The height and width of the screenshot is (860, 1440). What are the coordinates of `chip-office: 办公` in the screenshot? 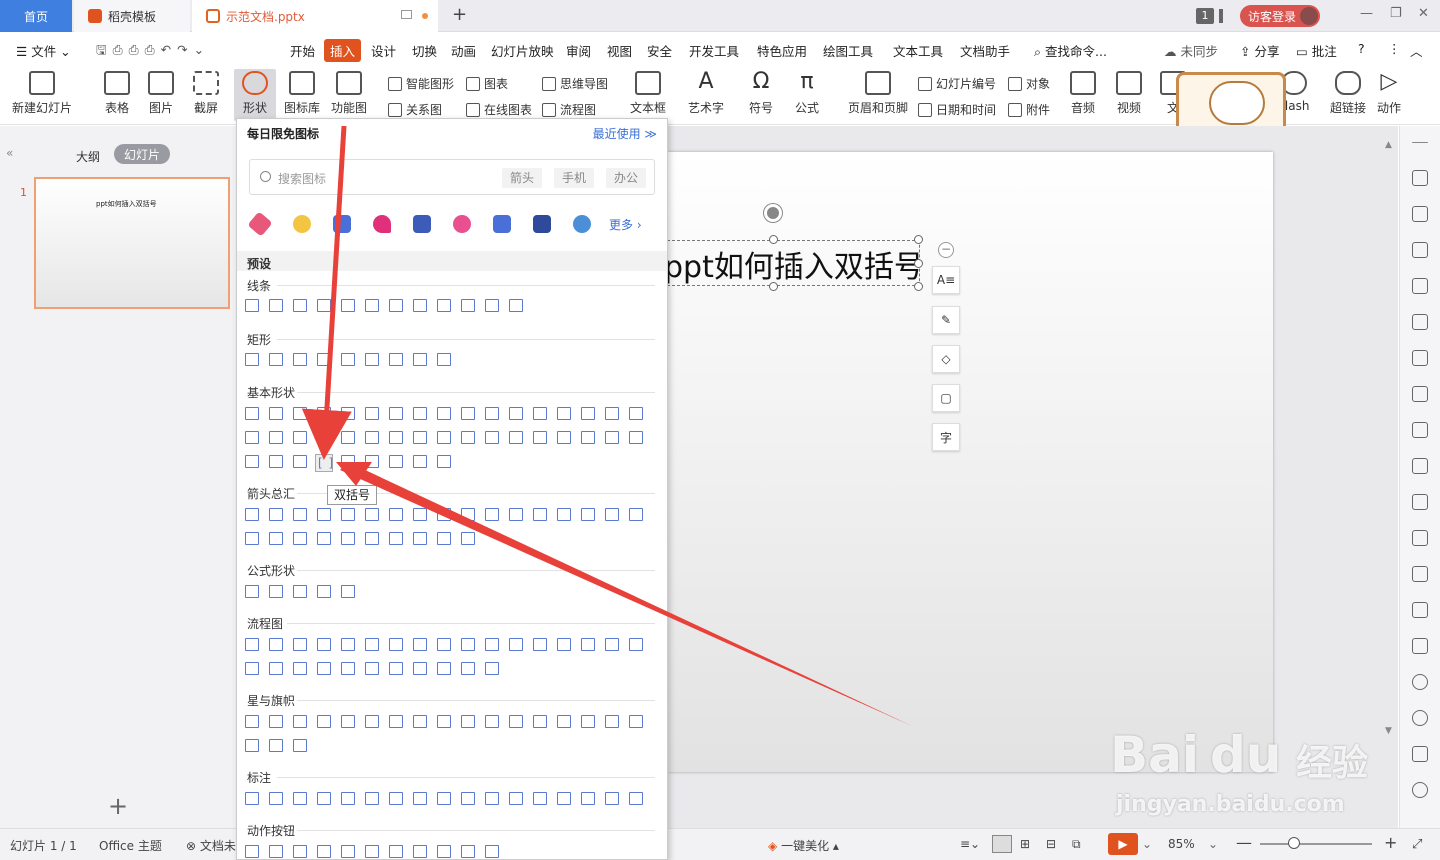 It's located at (626, 178).